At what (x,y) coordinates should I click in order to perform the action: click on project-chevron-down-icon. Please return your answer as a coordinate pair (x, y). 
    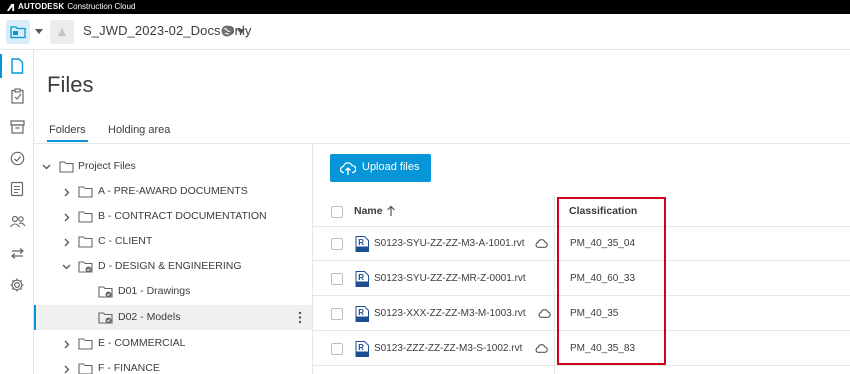
    Looking at the image, I should click on (241, 31).